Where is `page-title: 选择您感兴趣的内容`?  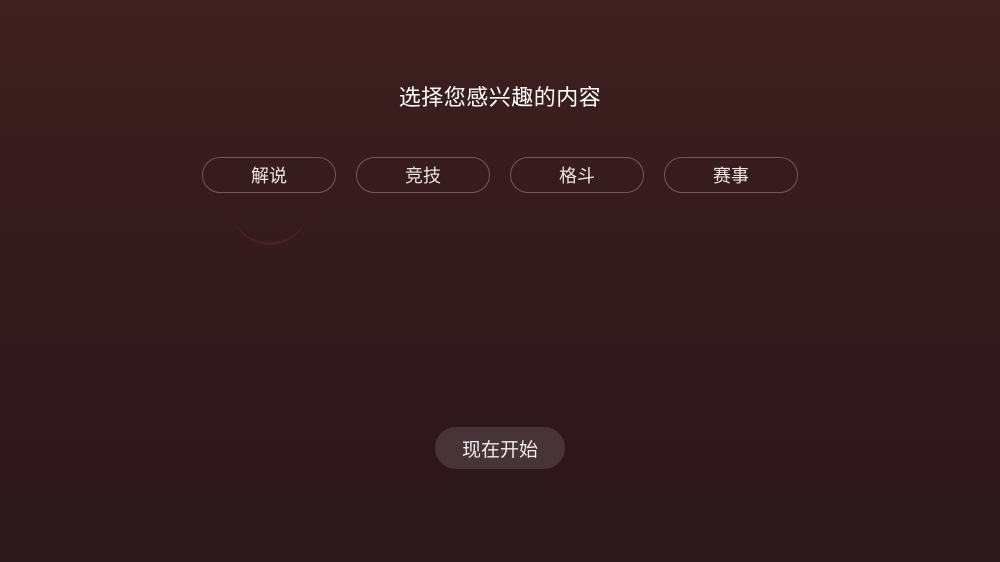
page-title: 选择您感兴趣的内容 is located at coordinates (500, 98).